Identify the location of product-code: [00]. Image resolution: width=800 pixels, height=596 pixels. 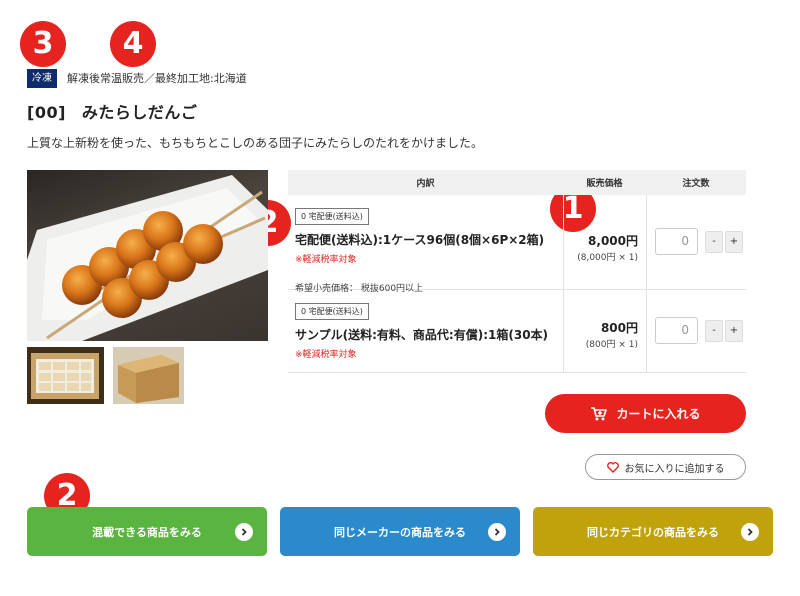
(46, 112).